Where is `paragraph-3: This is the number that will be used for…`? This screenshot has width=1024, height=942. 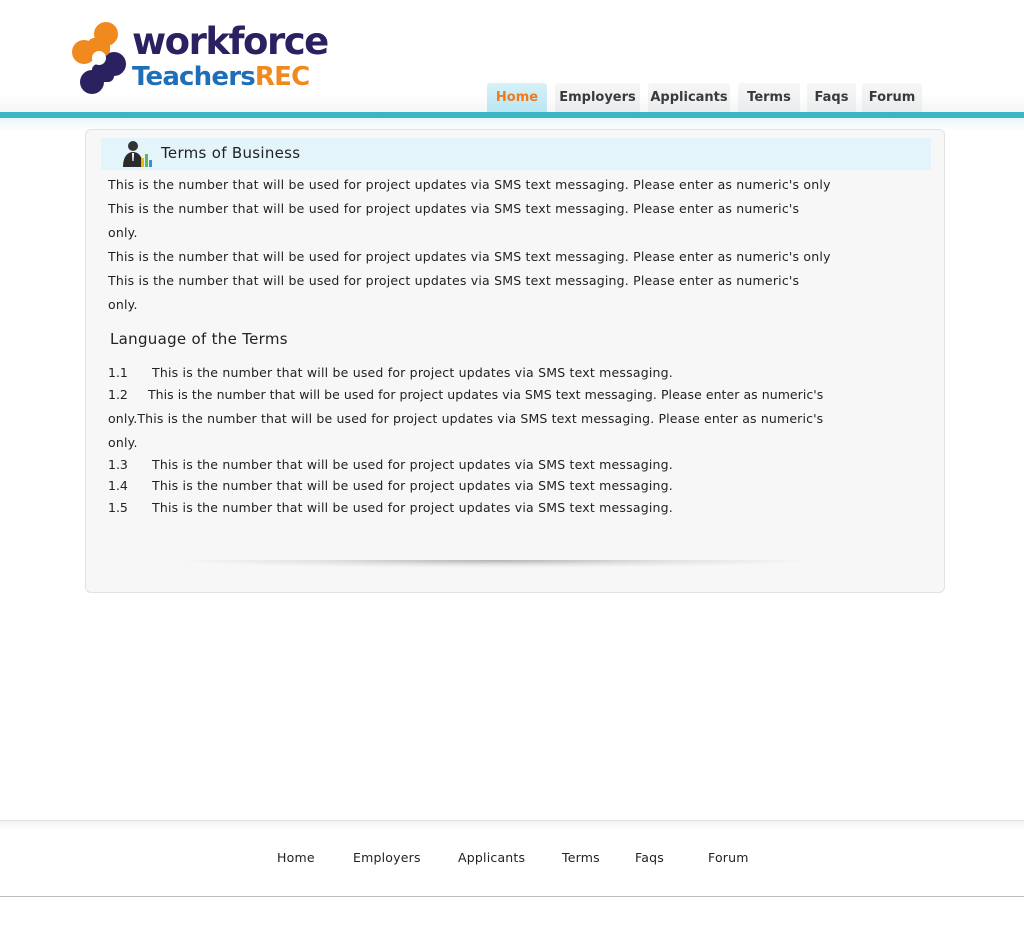 paragraph-3: This is the number that will be used for… is located at coordinates (469, 256).